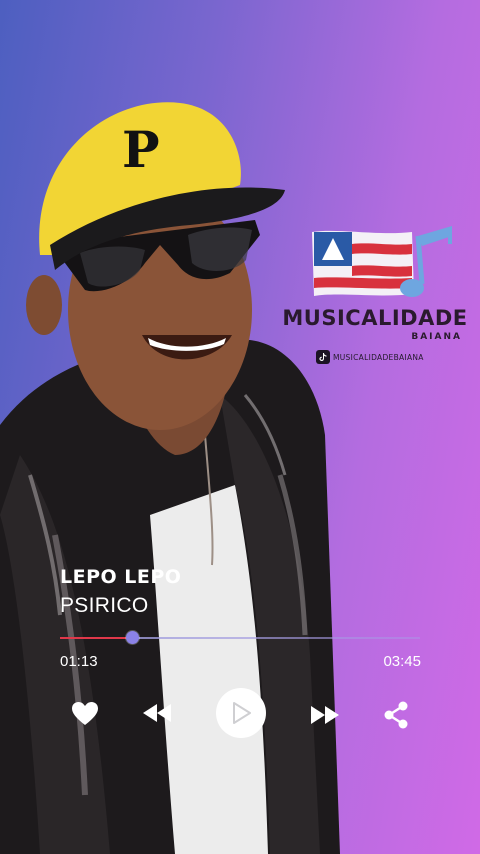 Image resolution: width=480 pixels, height=854 pixels. Describe the element at coordinates (378, 357) in the screenshot. I see `social-handle: MUSICALIDADEBAIANA` at that location.